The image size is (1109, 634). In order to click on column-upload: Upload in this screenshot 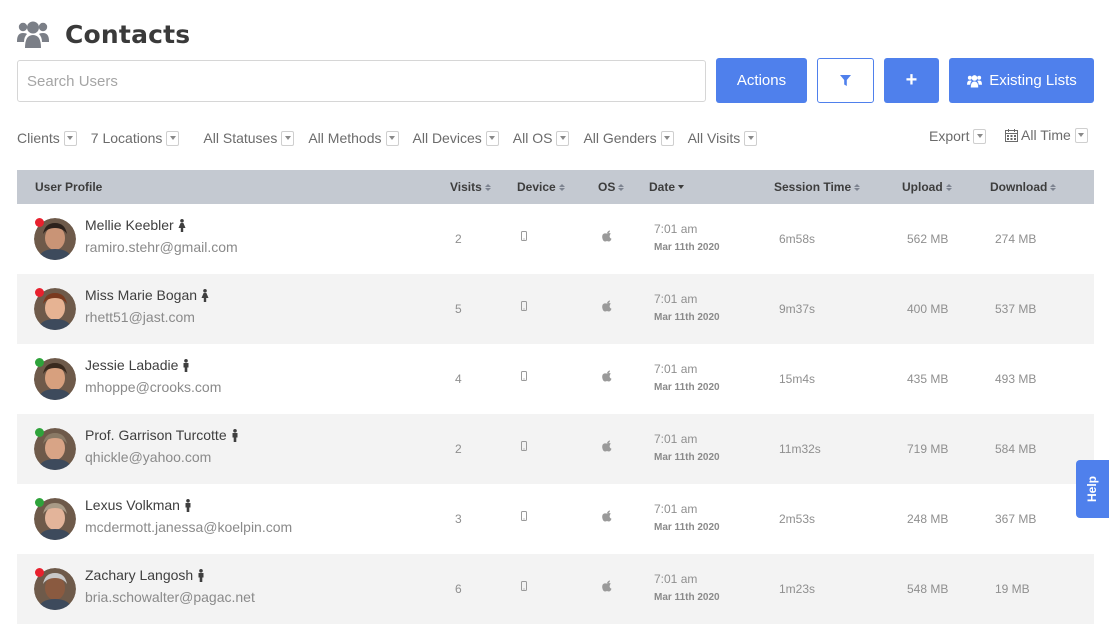, I will do `click(927, 187)`.